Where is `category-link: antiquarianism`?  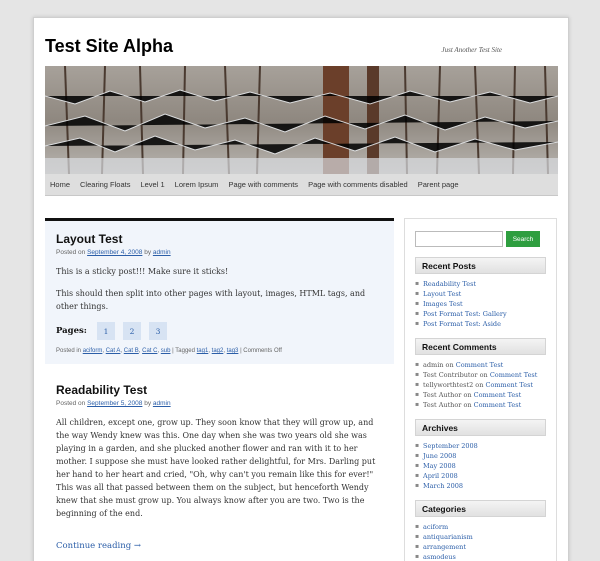
category-link: antiquarianism is located at coordinates (448, 537).